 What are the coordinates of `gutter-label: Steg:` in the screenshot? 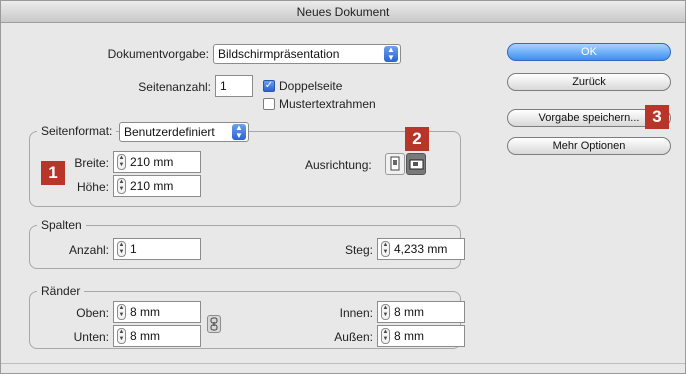 It's located at (358, 250).